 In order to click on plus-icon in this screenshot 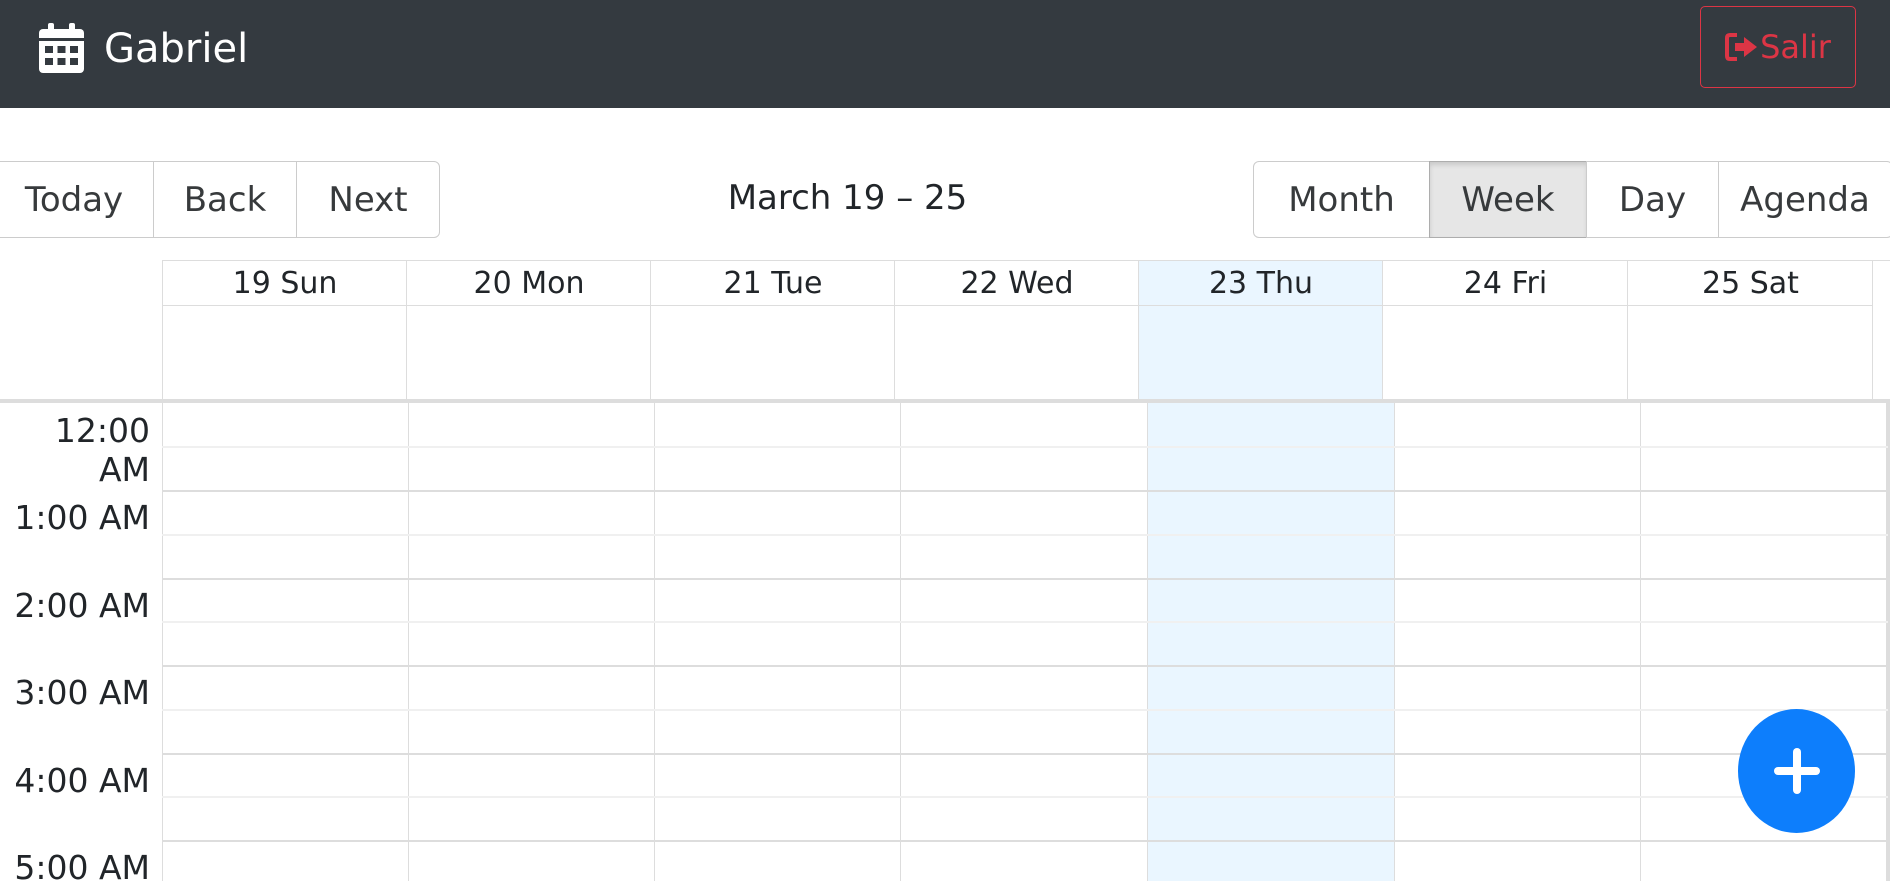, I will do `click(1796, 771)`.